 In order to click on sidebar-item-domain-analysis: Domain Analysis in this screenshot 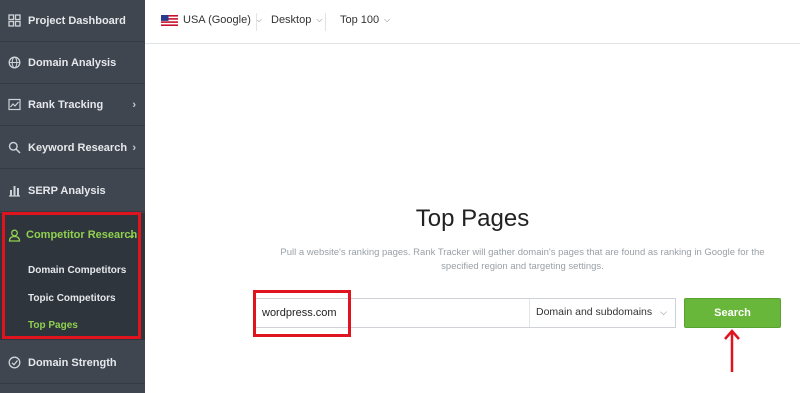, I will do `click(72, 63)`.